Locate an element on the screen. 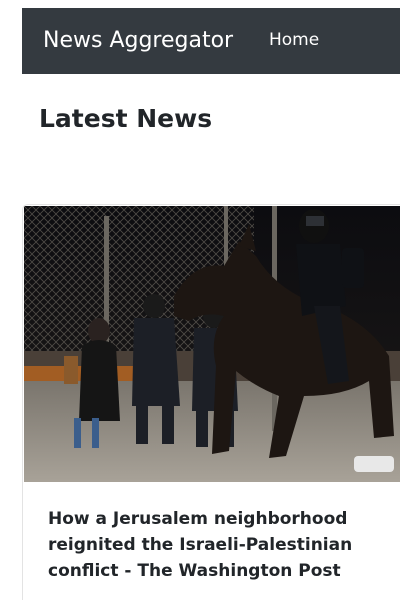  nav-link-home: Home is located at coordinates (294, 40).